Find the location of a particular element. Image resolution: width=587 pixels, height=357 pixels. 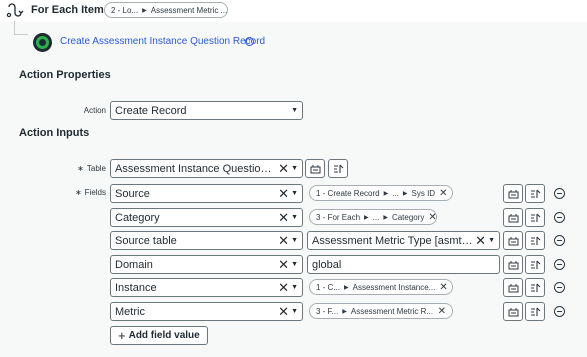

action-select-value: Create Record is located at coordinates (151, 110).